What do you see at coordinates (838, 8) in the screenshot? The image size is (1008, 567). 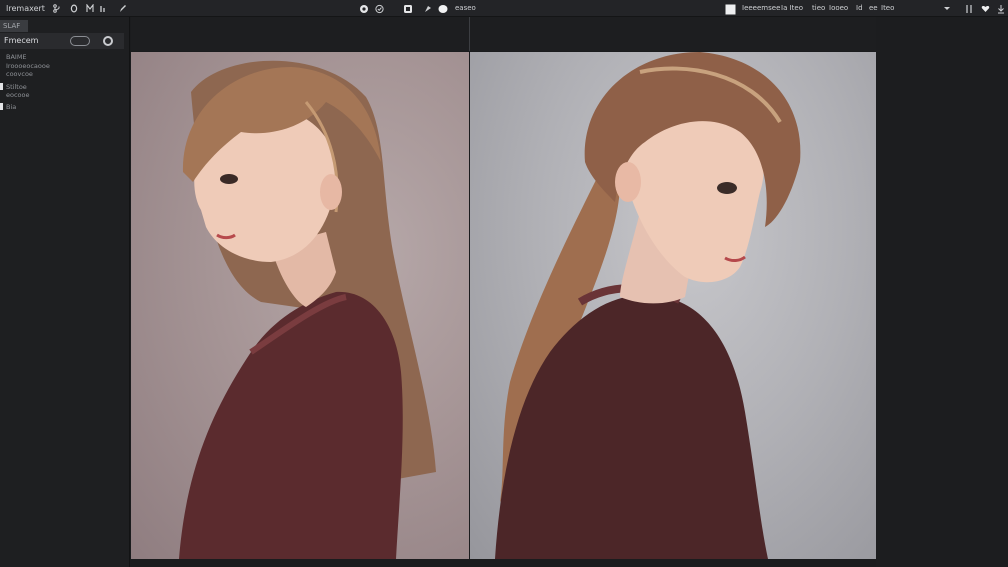 I see `menu-item-4: Iooeo` at bounding box center [838, 8].